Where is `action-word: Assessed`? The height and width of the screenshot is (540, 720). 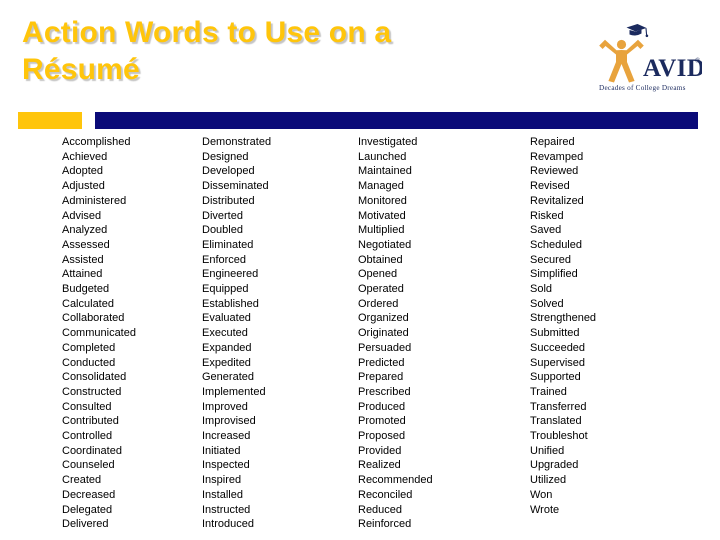 action-word: Assessed is located at coordinates (86, 244).